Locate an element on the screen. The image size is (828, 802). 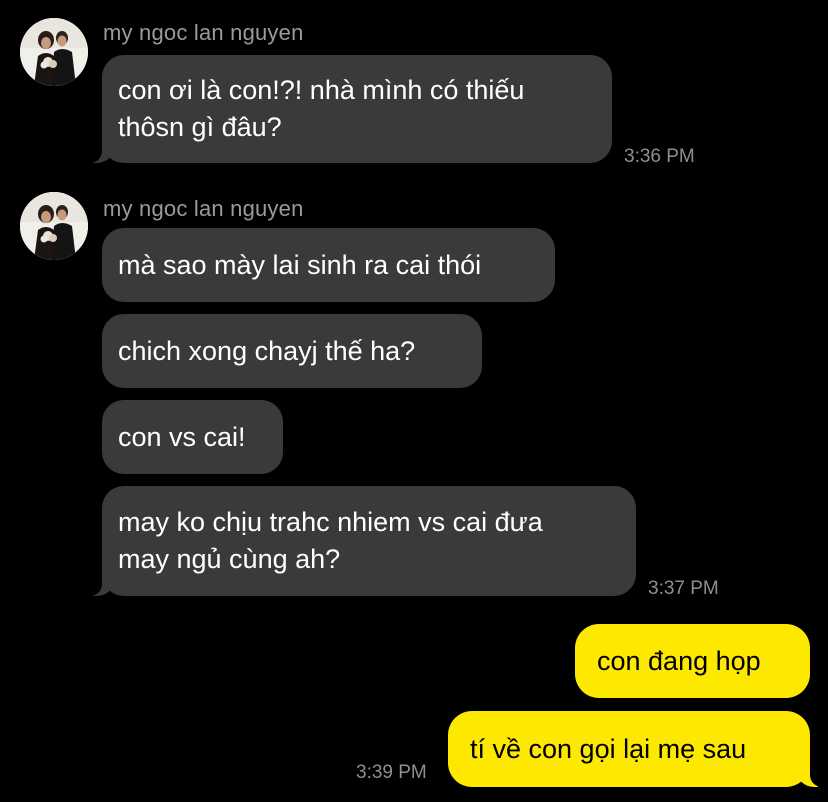
message-bubble: chich xong chayj thế ha? is located at coordinates (292, 351).